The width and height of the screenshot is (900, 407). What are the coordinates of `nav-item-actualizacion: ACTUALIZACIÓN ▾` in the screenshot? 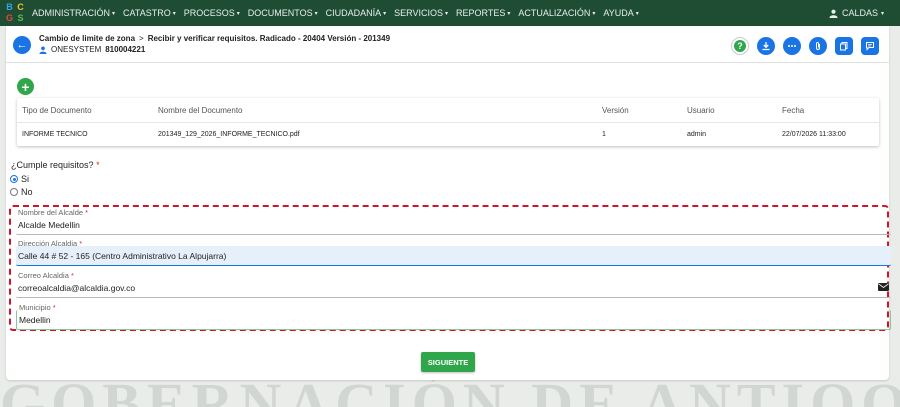 It's located at (556, 13).